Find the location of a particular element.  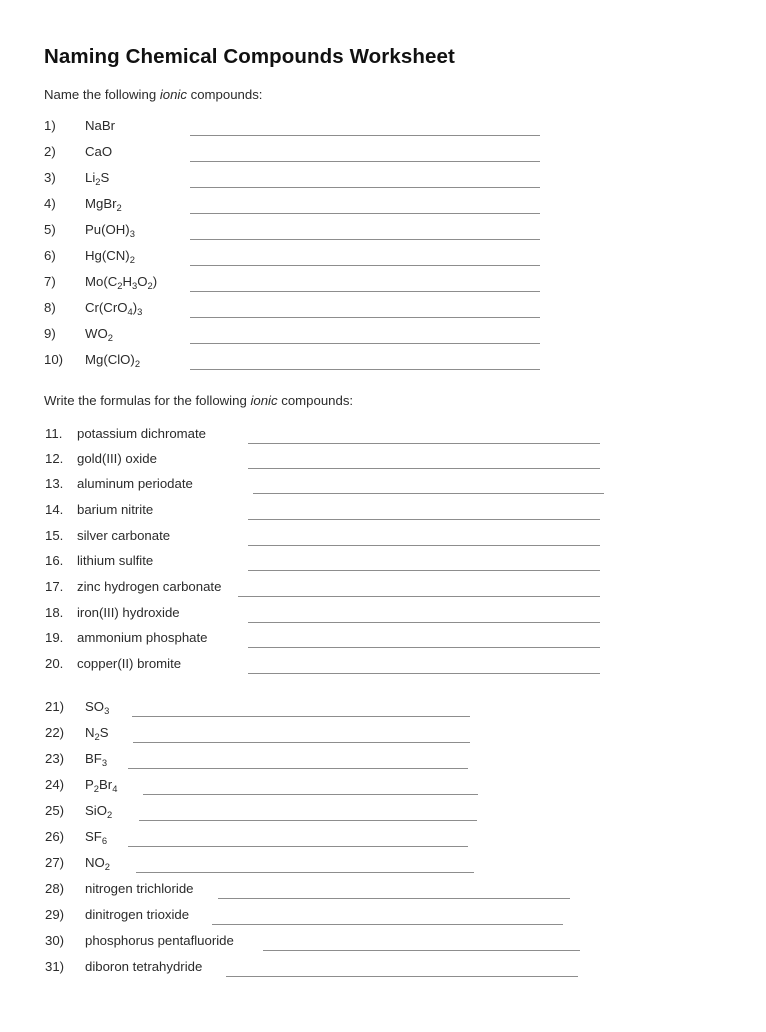

section-2-item-label: lithium sulfite is located at coordinates (115, 560).